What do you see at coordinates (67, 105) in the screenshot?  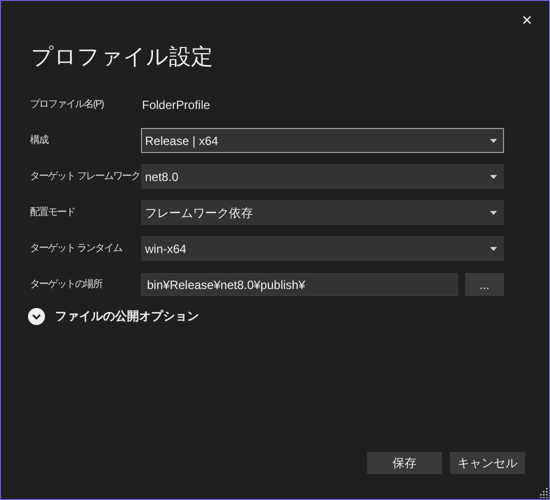 I see `field-label: プロファイル名(P)` at bounding box center [67, 105].